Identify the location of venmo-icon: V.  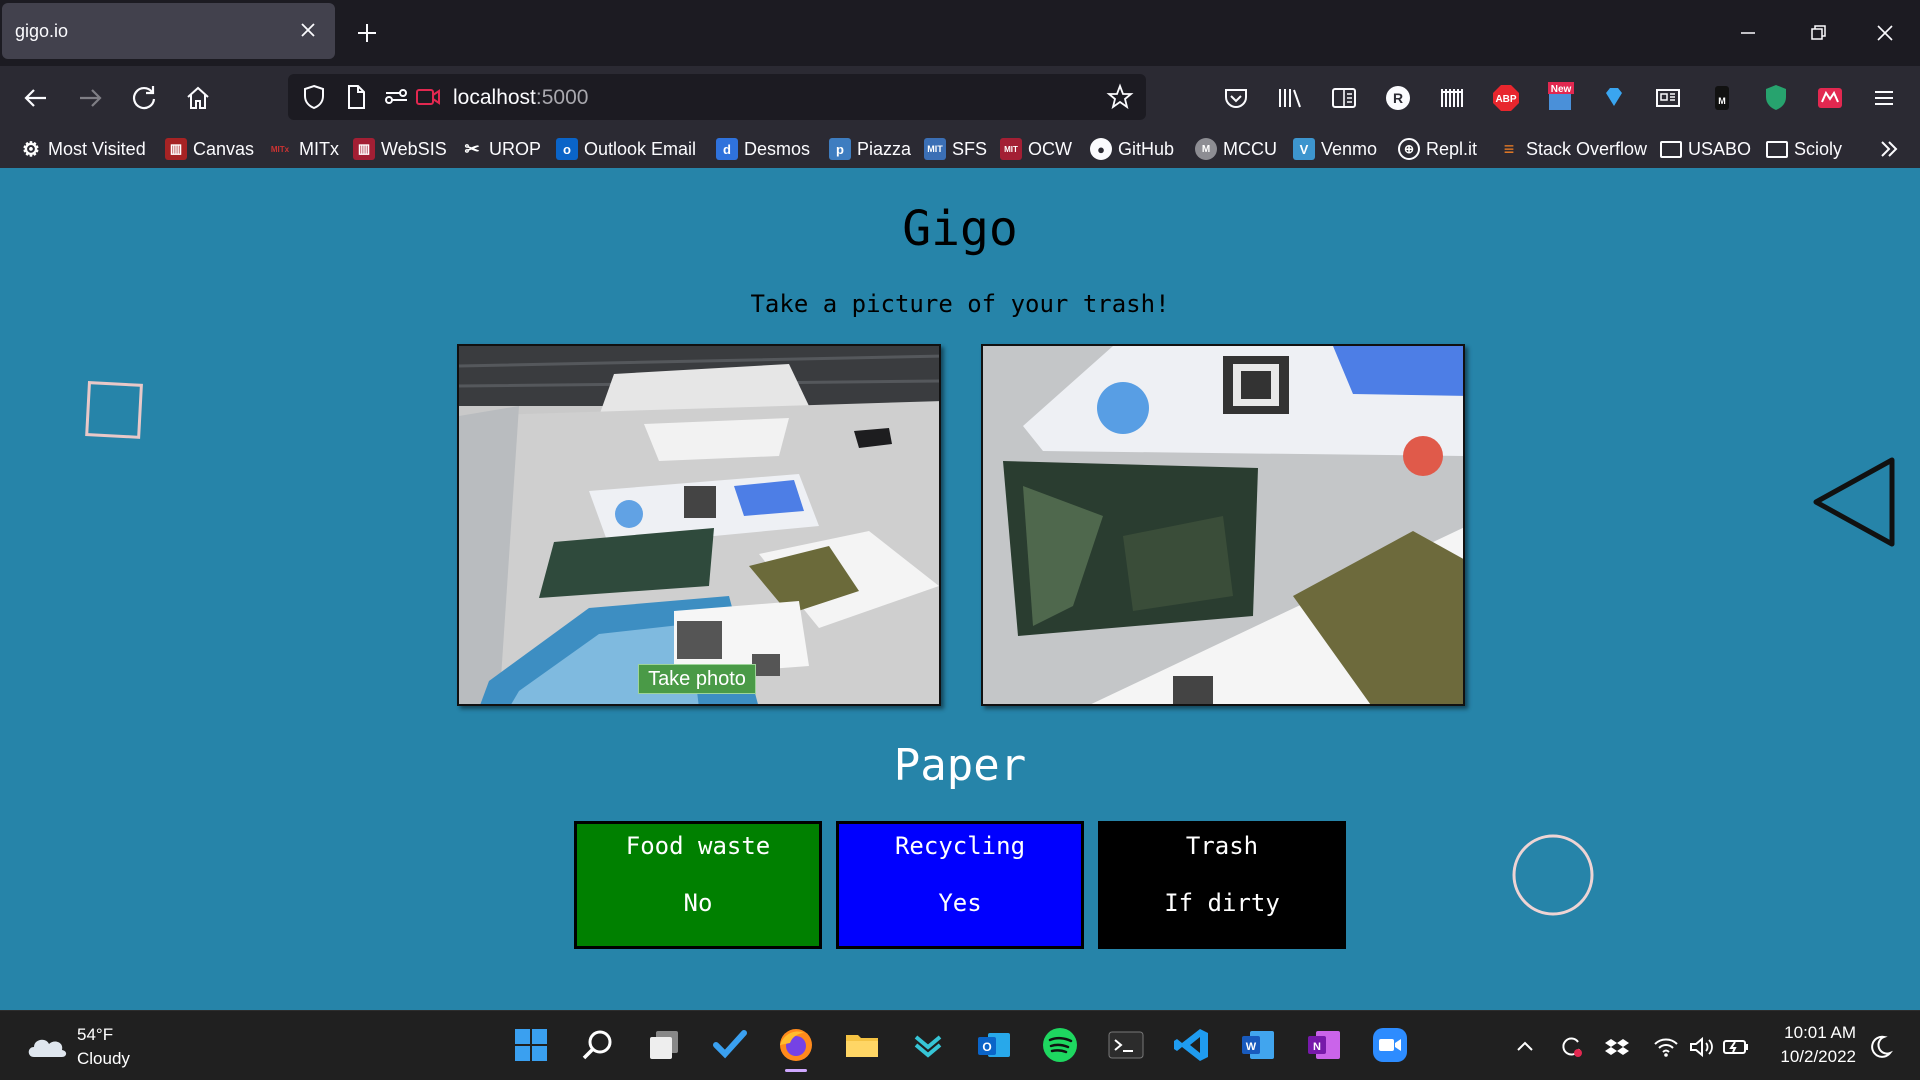
(1304, 149).